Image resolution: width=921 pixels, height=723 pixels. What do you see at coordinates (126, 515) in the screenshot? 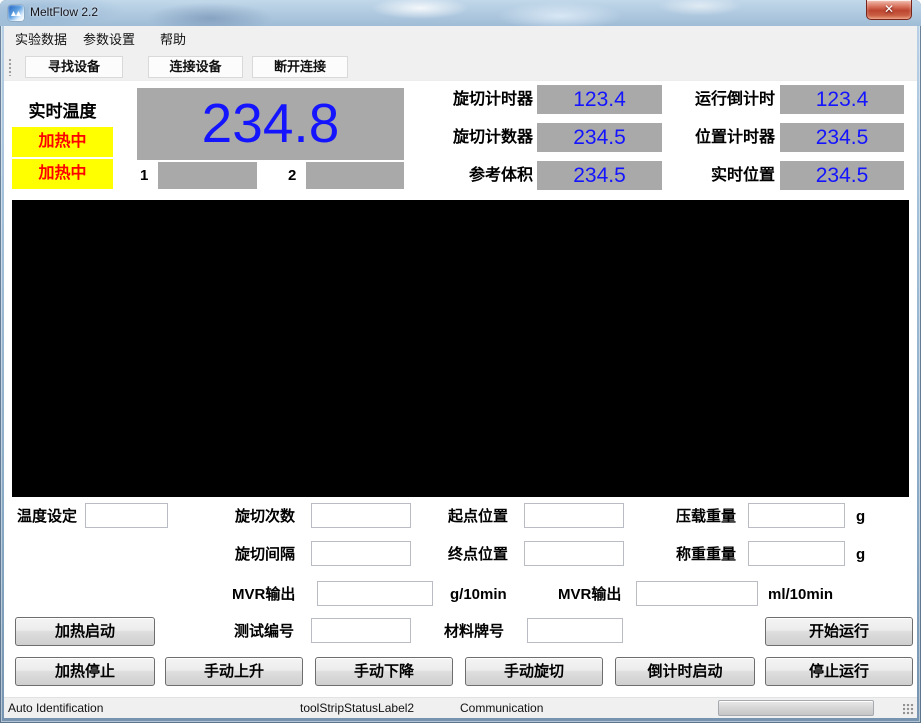
I see `temp-set-input` at bounding box center [126, 515].